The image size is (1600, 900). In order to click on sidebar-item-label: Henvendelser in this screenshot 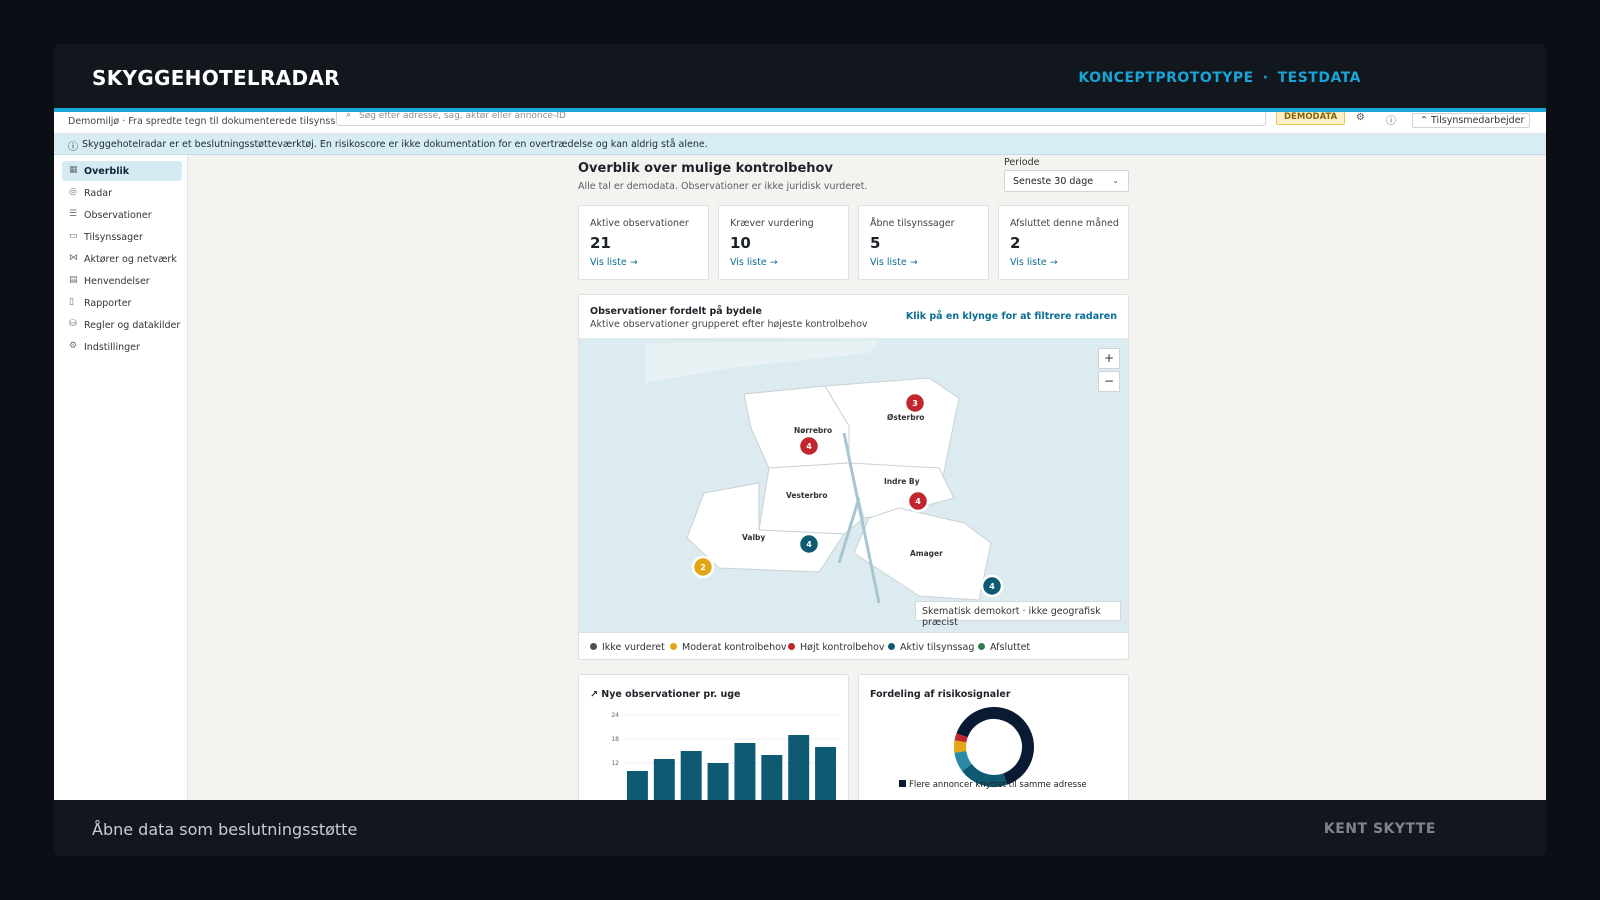, I will do `click(117, 281)`.